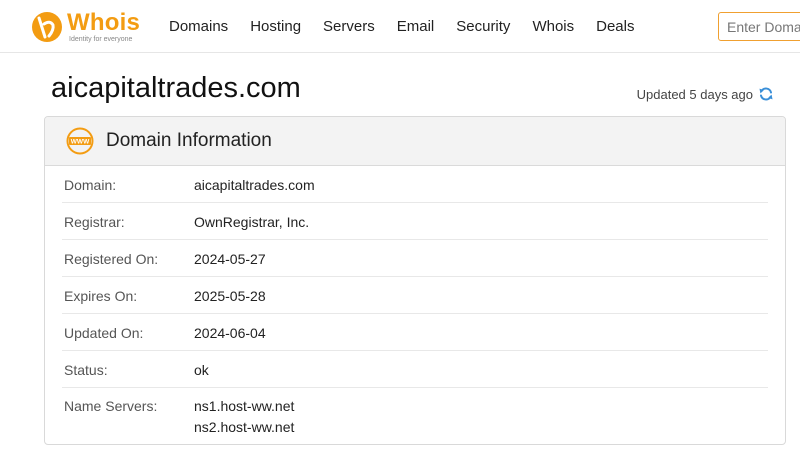 Image resolution: width=800 pixels, height=455 pixels. Describe the element at coordinates (759, 26) in the screenshot. I see `domain-search-input` at that location.